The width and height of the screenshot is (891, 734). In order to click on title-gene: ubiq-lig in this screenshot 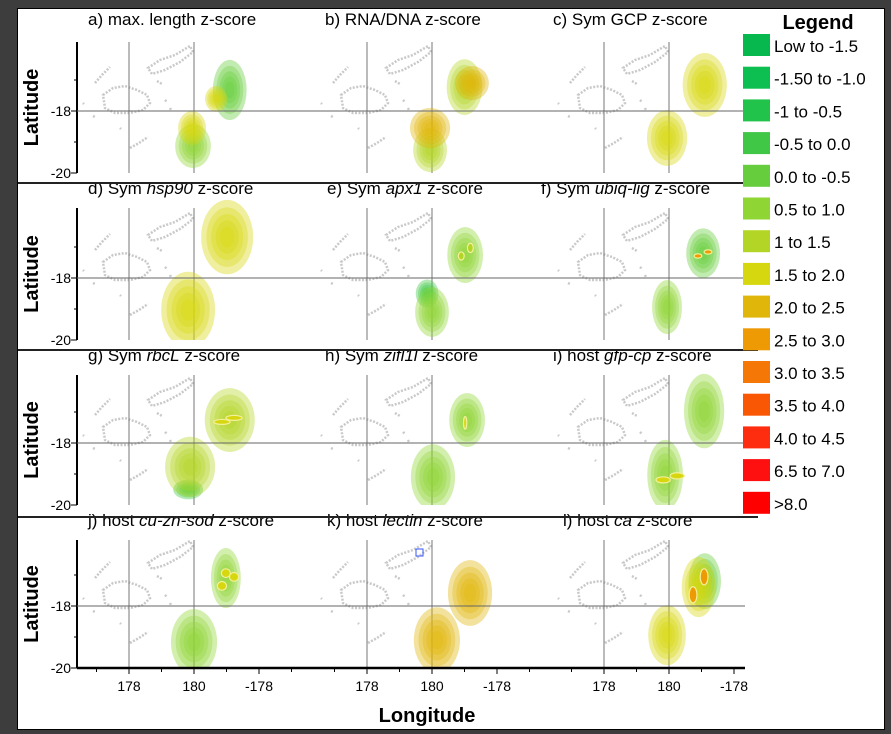, I will do `click(622, 188)`.